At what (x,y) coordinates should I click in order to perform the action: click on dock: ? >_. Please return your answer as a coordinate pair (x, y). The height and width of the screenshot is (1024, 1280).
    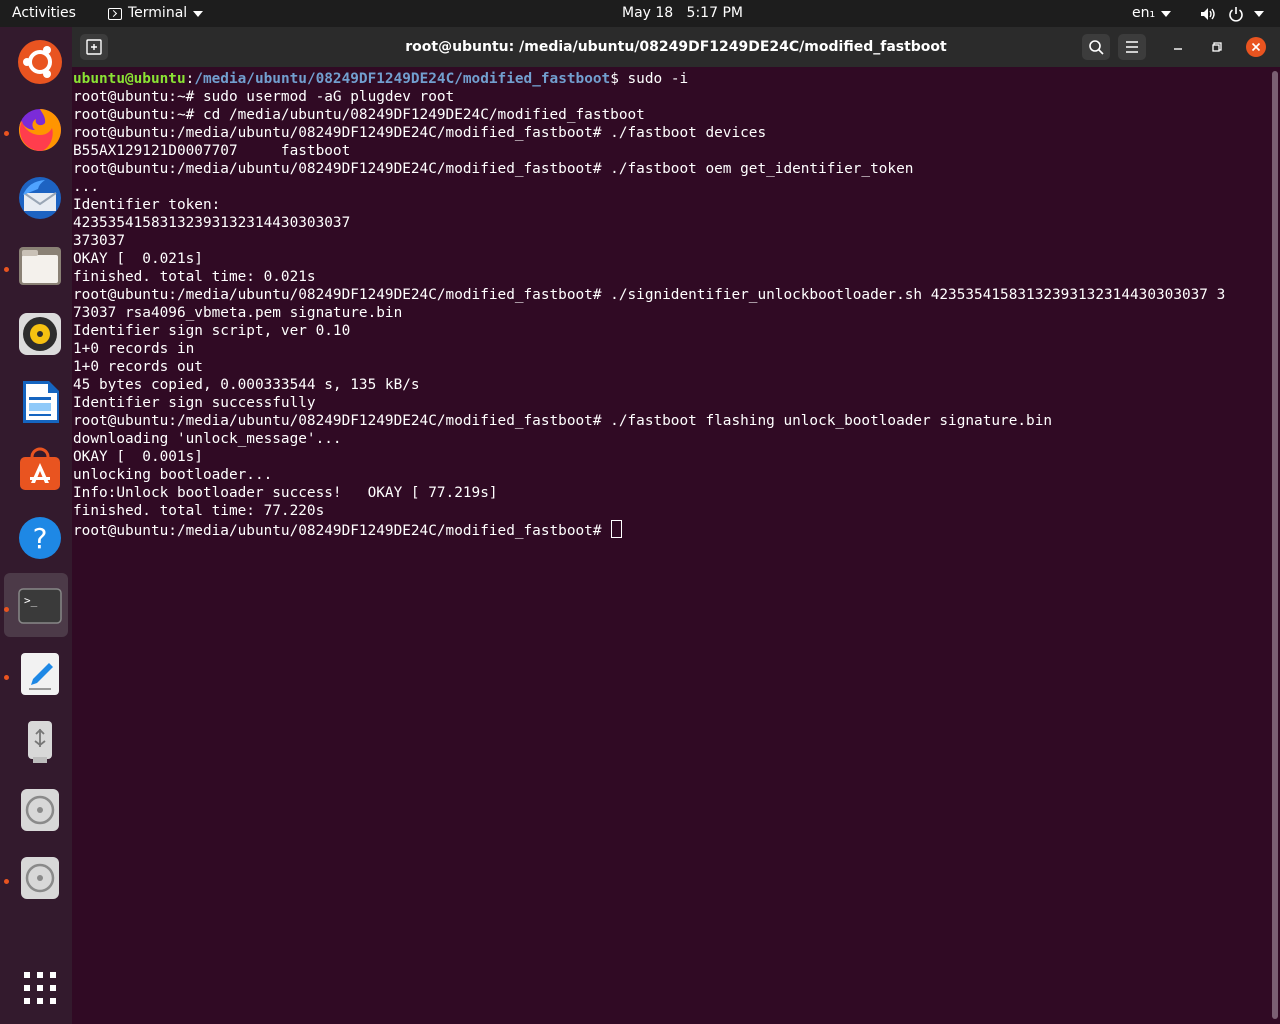
    Looking at the image, I should click on (36, 525).